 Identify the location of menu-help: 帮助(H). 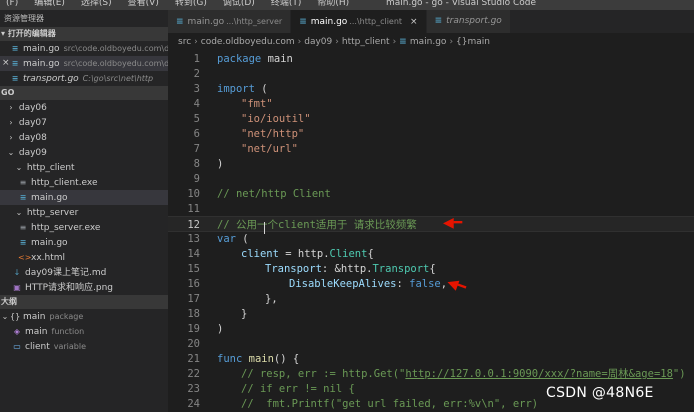
(335, 4).